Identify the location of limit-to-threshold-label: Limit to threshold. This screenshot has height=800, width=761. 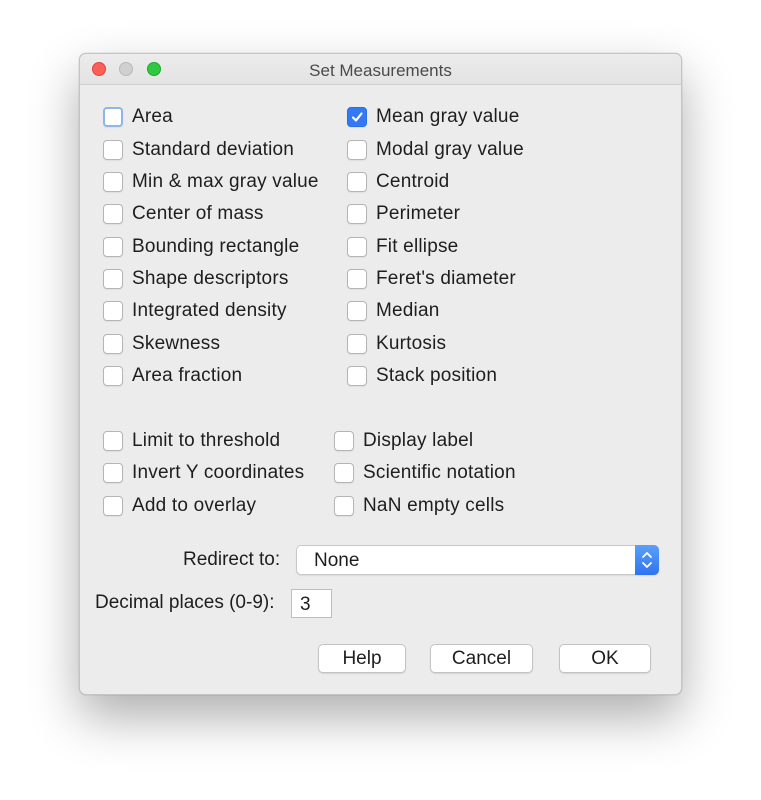
(206, 440).